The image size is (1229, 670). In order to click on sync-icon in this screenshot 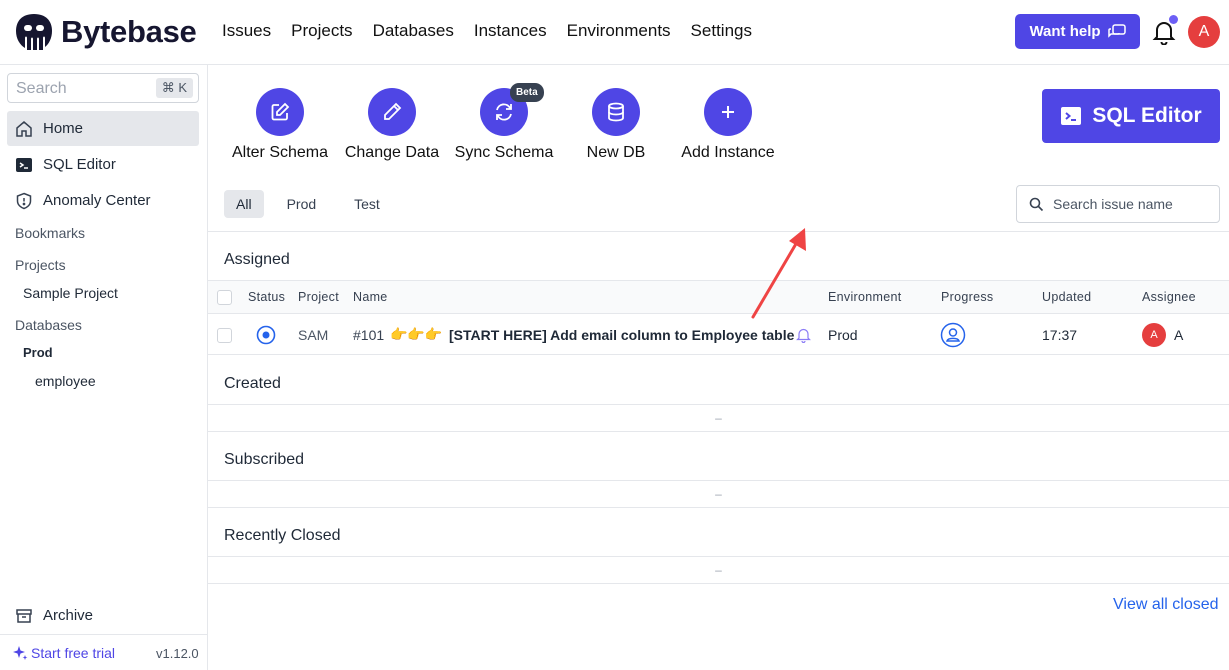, I will do `click(504, 112)`.